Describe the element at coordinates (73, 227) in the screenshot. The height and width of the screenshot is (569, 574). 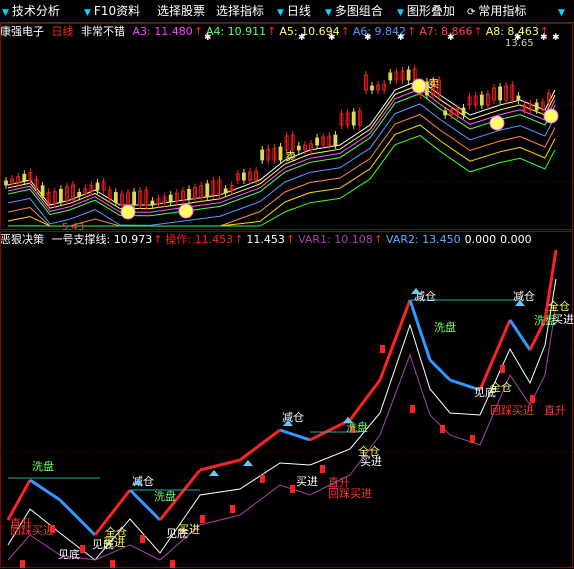
I see `price-low-label: 5.43` at that location.